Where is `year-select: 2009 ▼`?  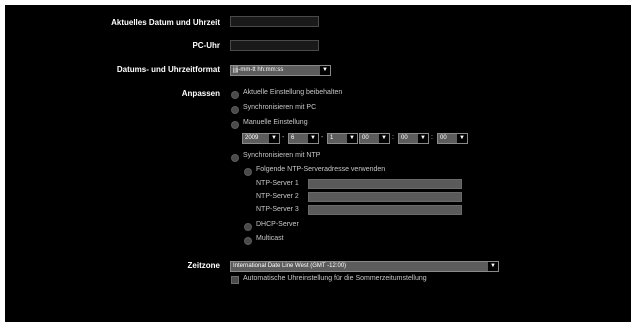 year-select: 2009 ▼ is located at coordinates (261, 138).